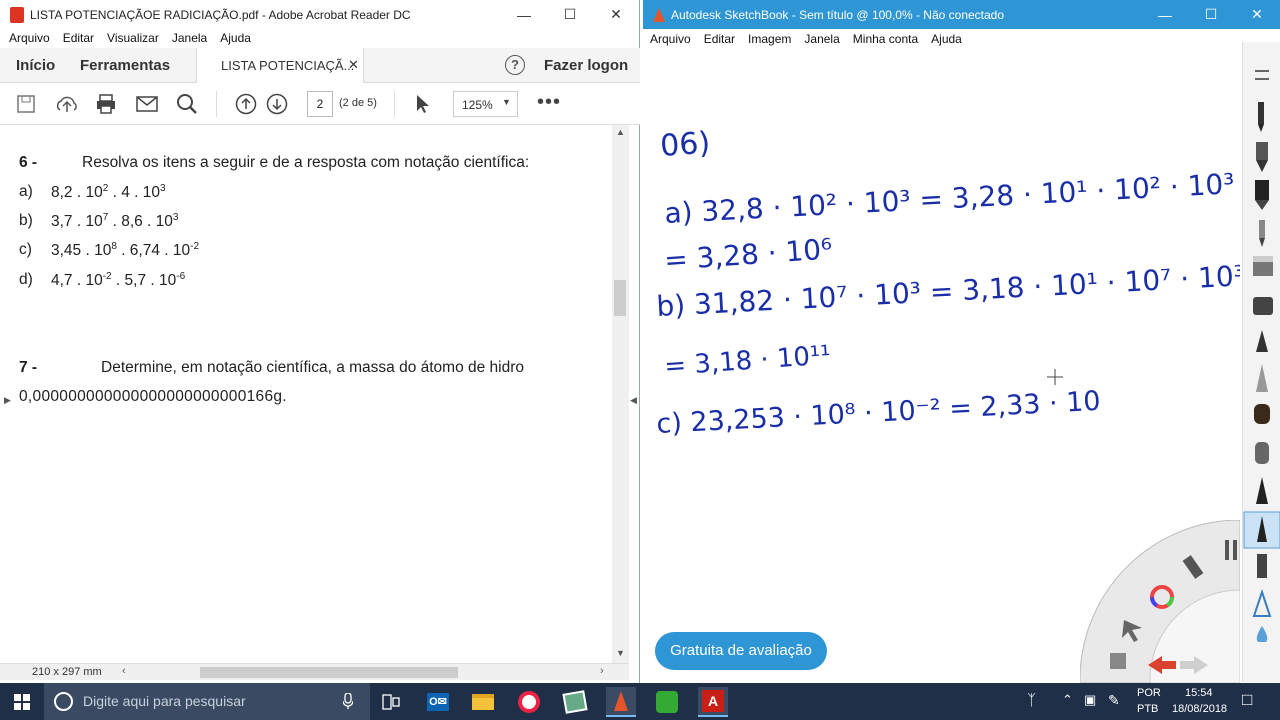 This screenshot has width=1280, height=720. Describe the element at coordinates (1263, 266) in the screenshot. I see `block-brush-icon` at that location.